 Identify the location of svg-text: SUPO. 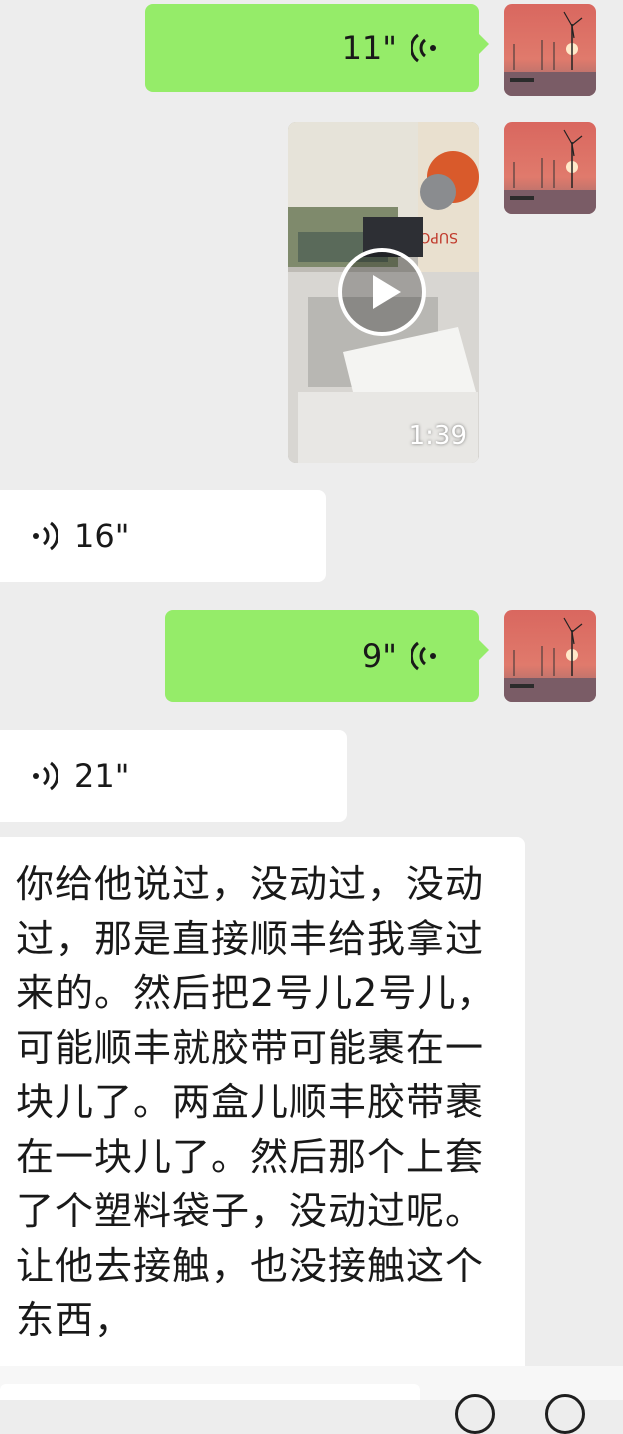
(438, 237).